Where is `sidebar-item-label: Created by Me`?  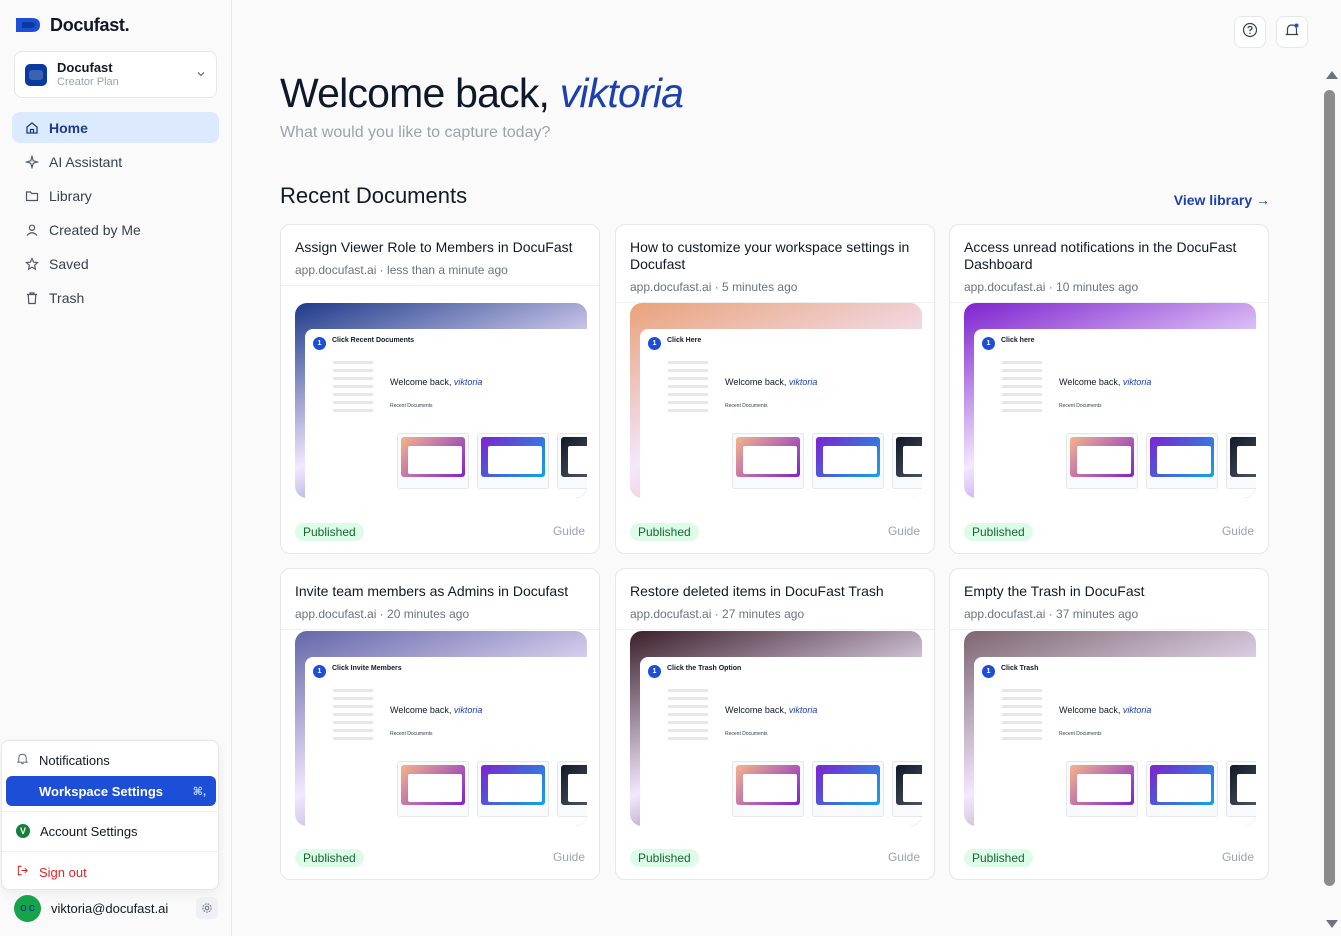 sidebar-item-label: Created by Me is located at coordinates (95, 229).